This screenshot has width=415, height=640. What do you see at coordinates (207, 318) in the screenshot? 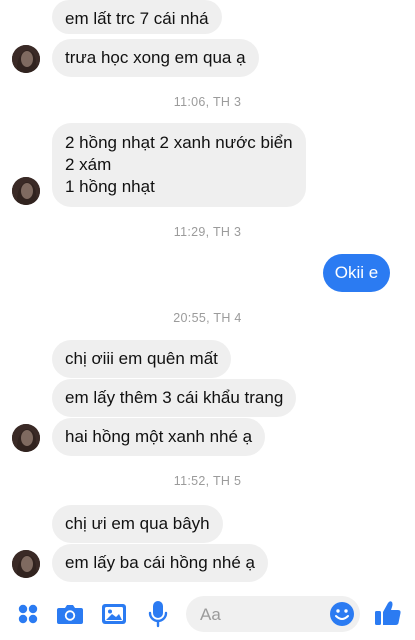
I see `timestamp: 20:55, TH 4` at bounding box center [207, 318].